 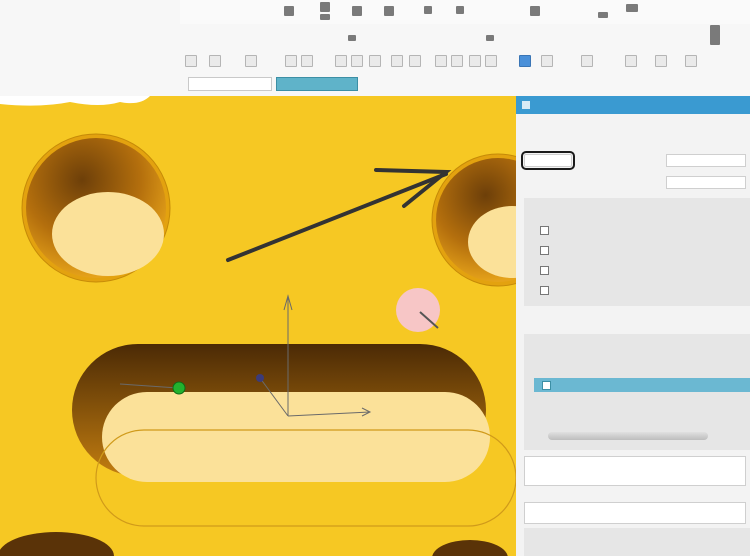 I want to click on measure-icon, so click(x=525, y=61).